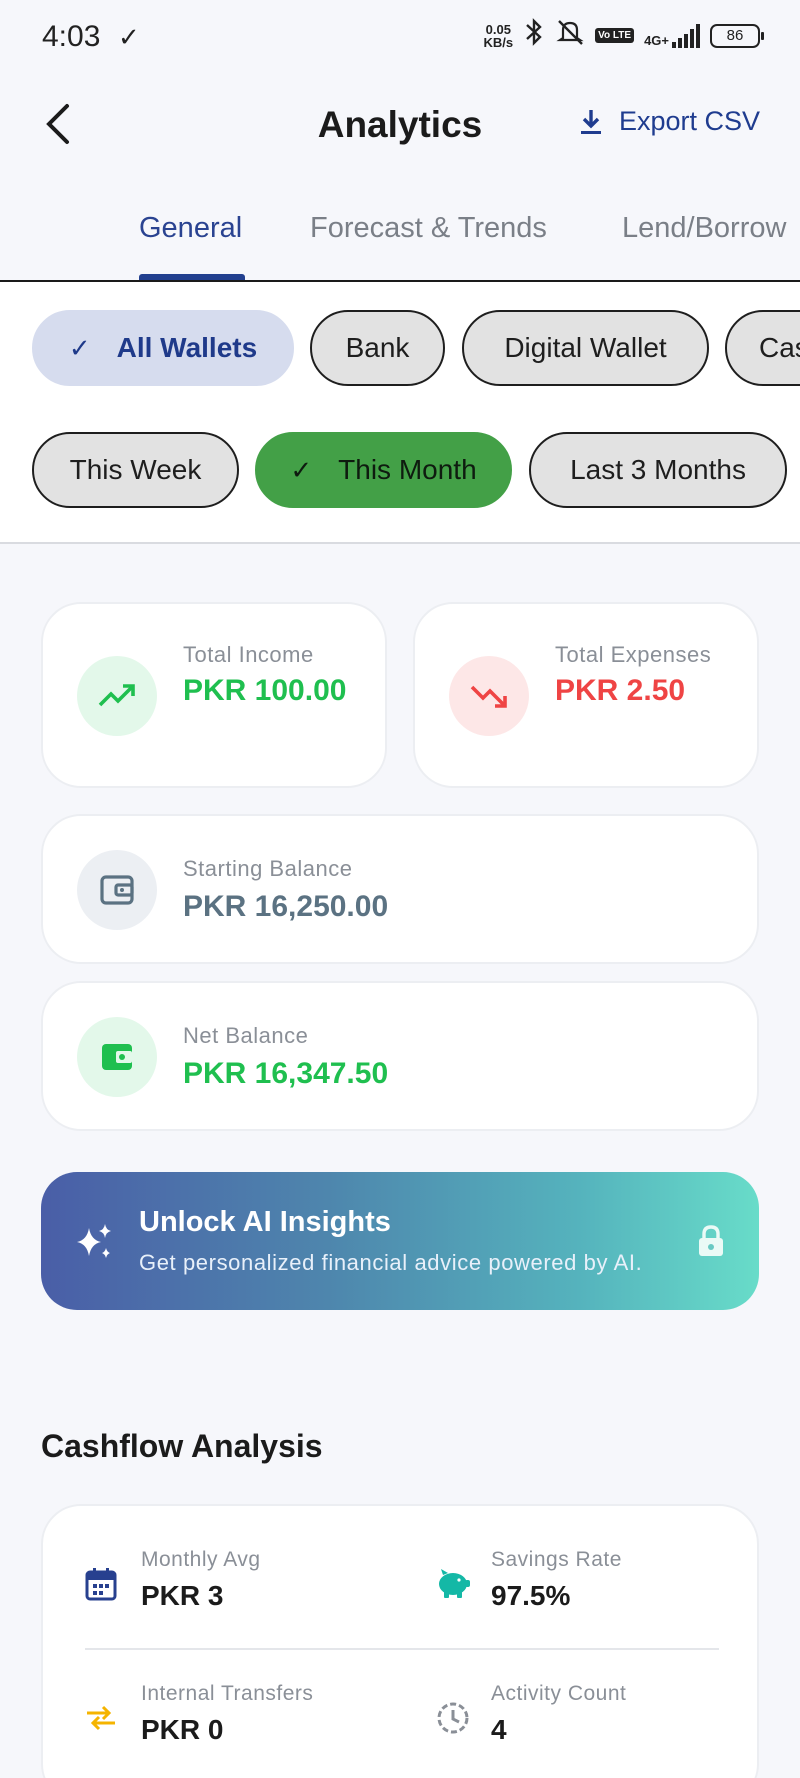  Describe the element at coordinates (182, 1446) in the screenshot. I see `cashflow-section-title: Cashflow Analysis` at that location.